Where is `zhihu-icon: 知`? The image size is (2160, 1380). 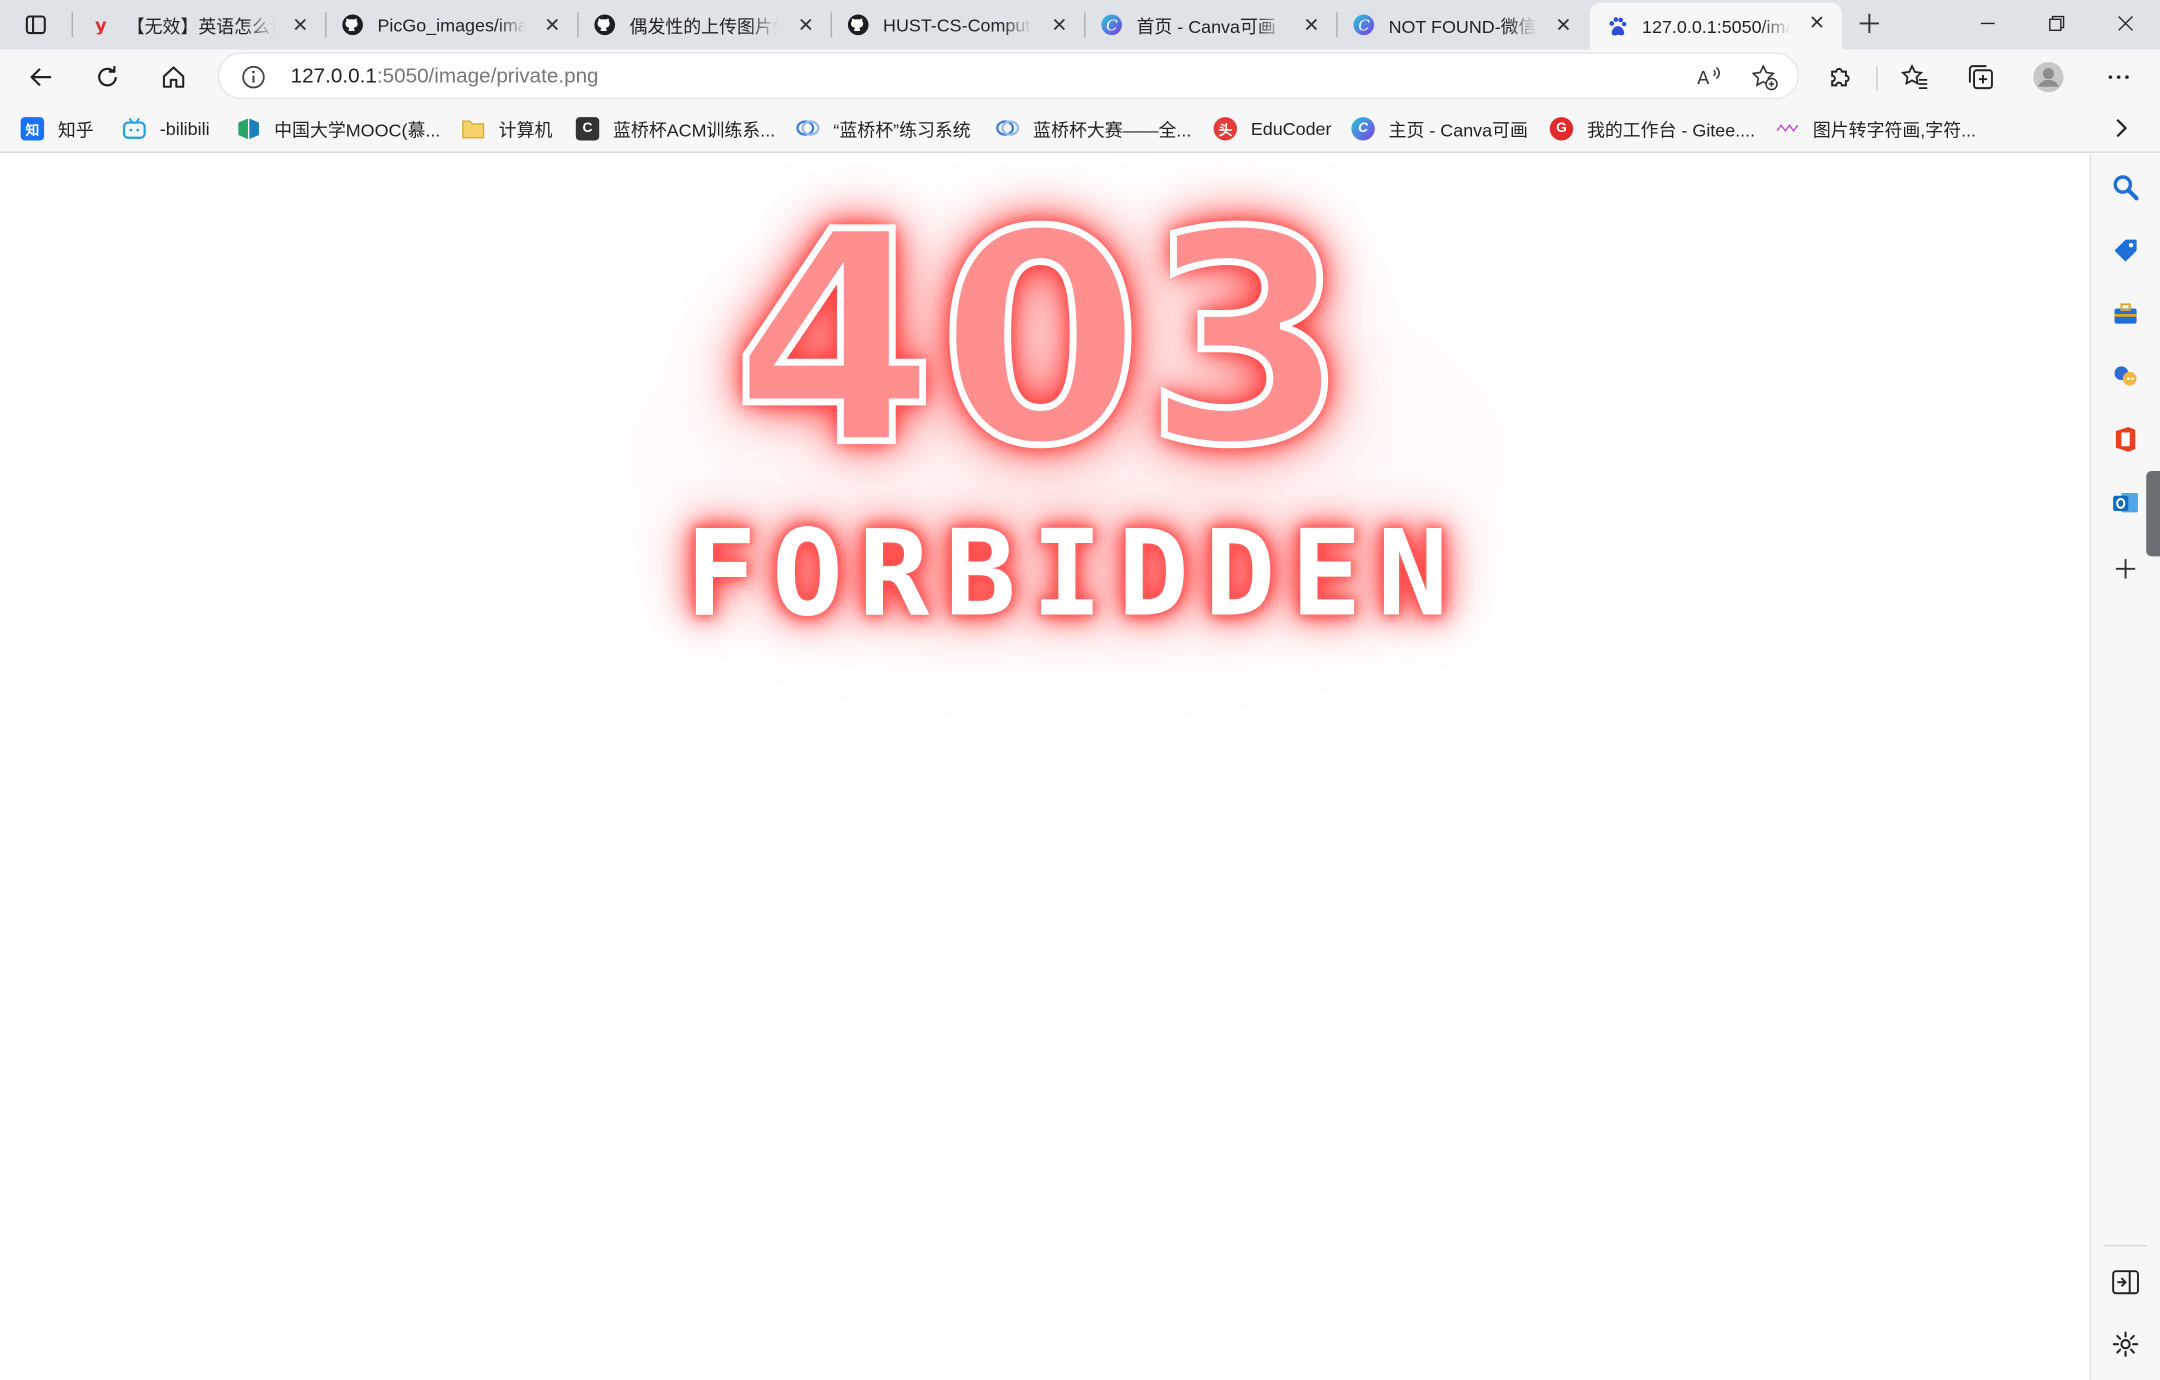 zhihu-icon: 知 is located at coordinates (32, 128).